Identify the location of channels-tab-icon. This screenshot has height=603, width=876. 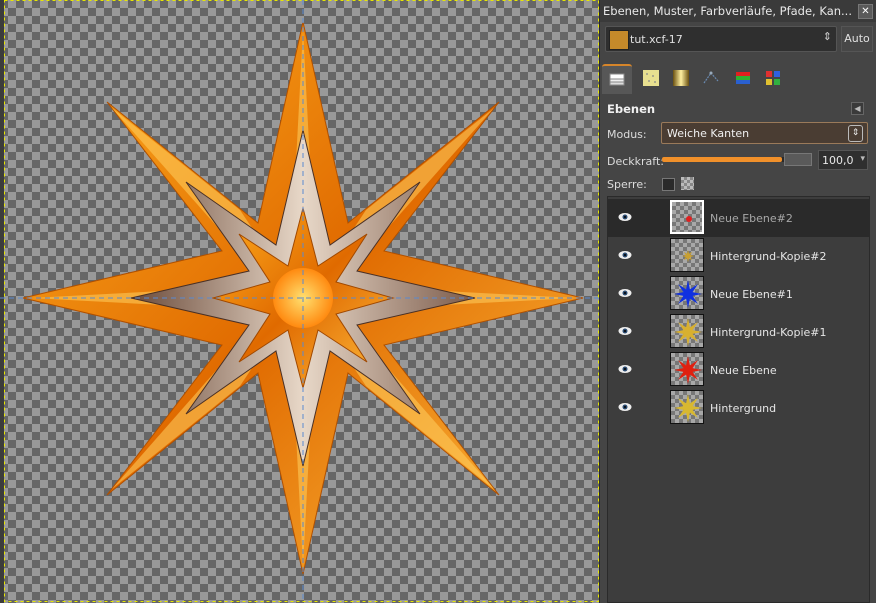
(743, 78).